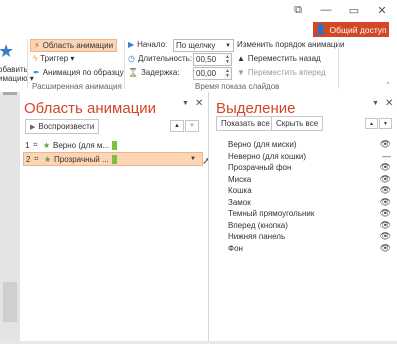  Describe the element at coordinates (309, 203) in the screenshot. I see `list-item: Замок 👁` at that location.